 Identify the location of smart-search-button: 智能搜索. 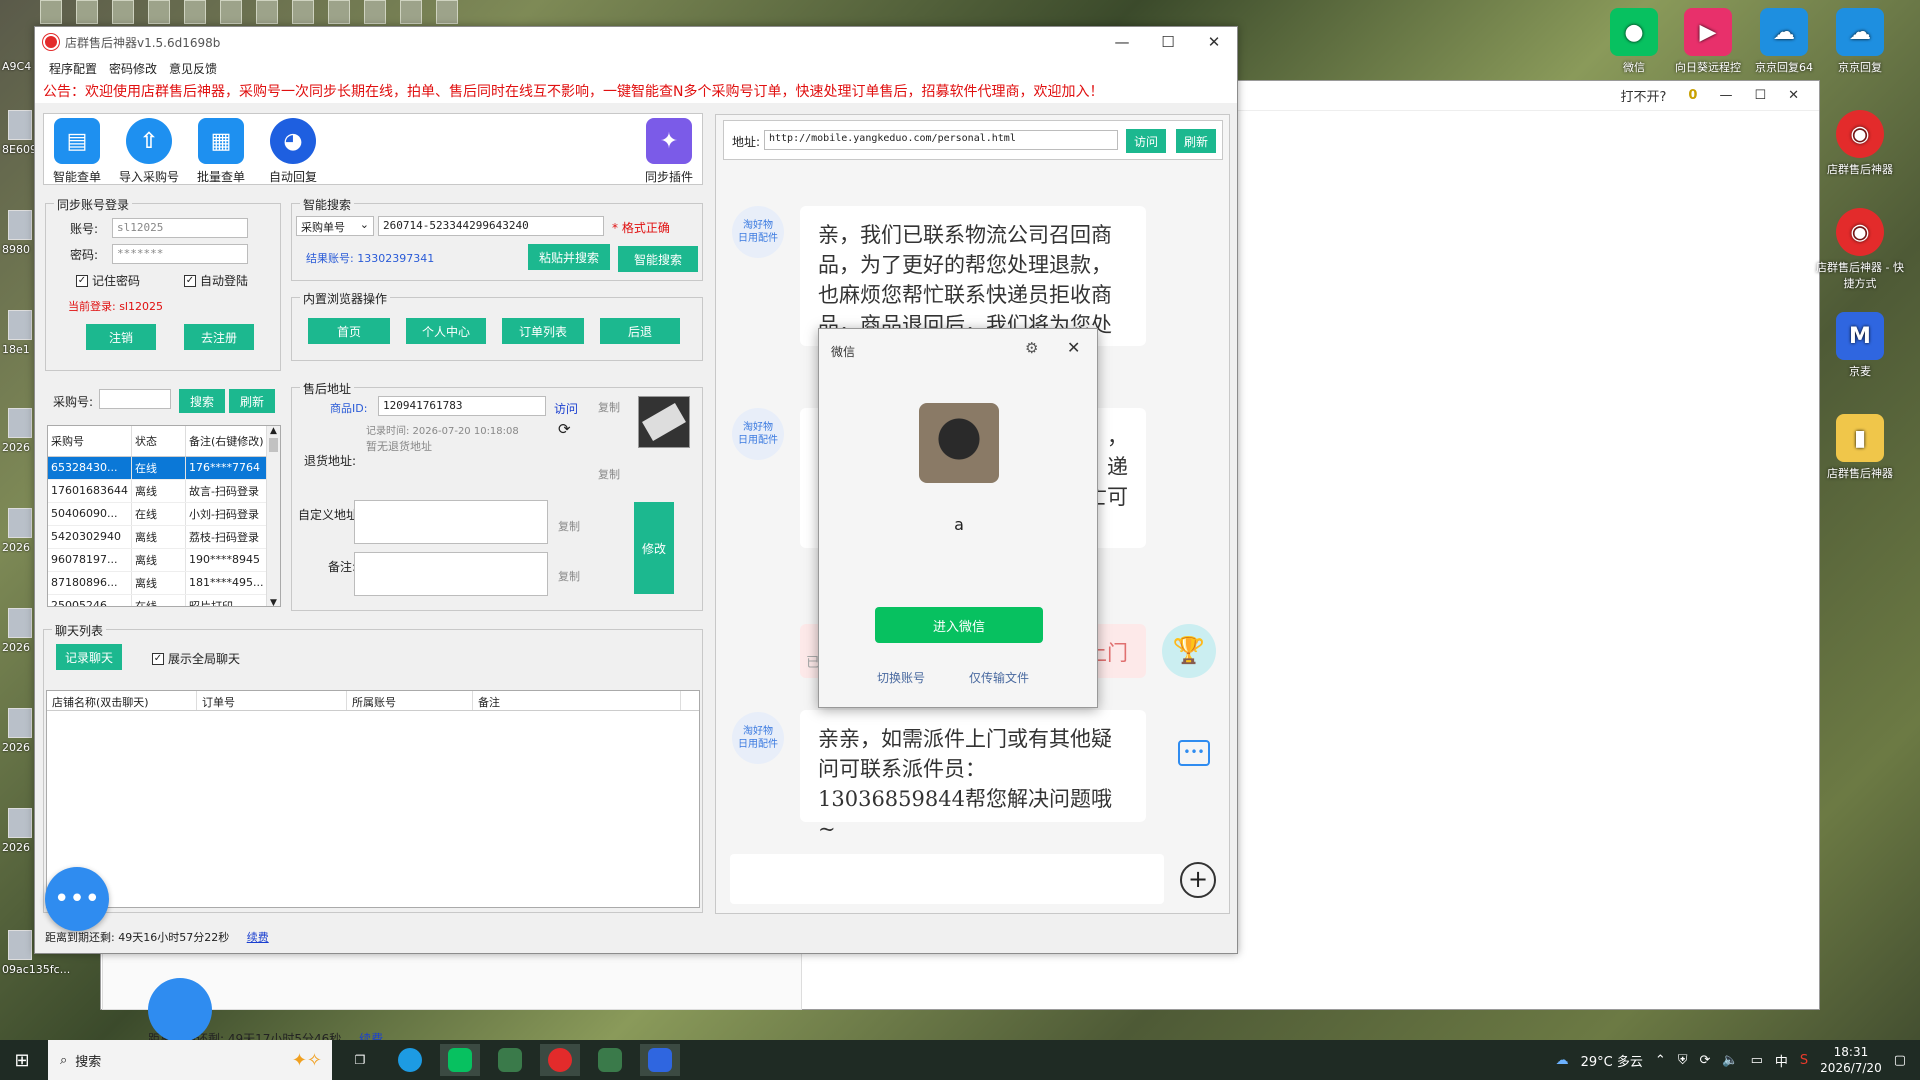
(658, 259).